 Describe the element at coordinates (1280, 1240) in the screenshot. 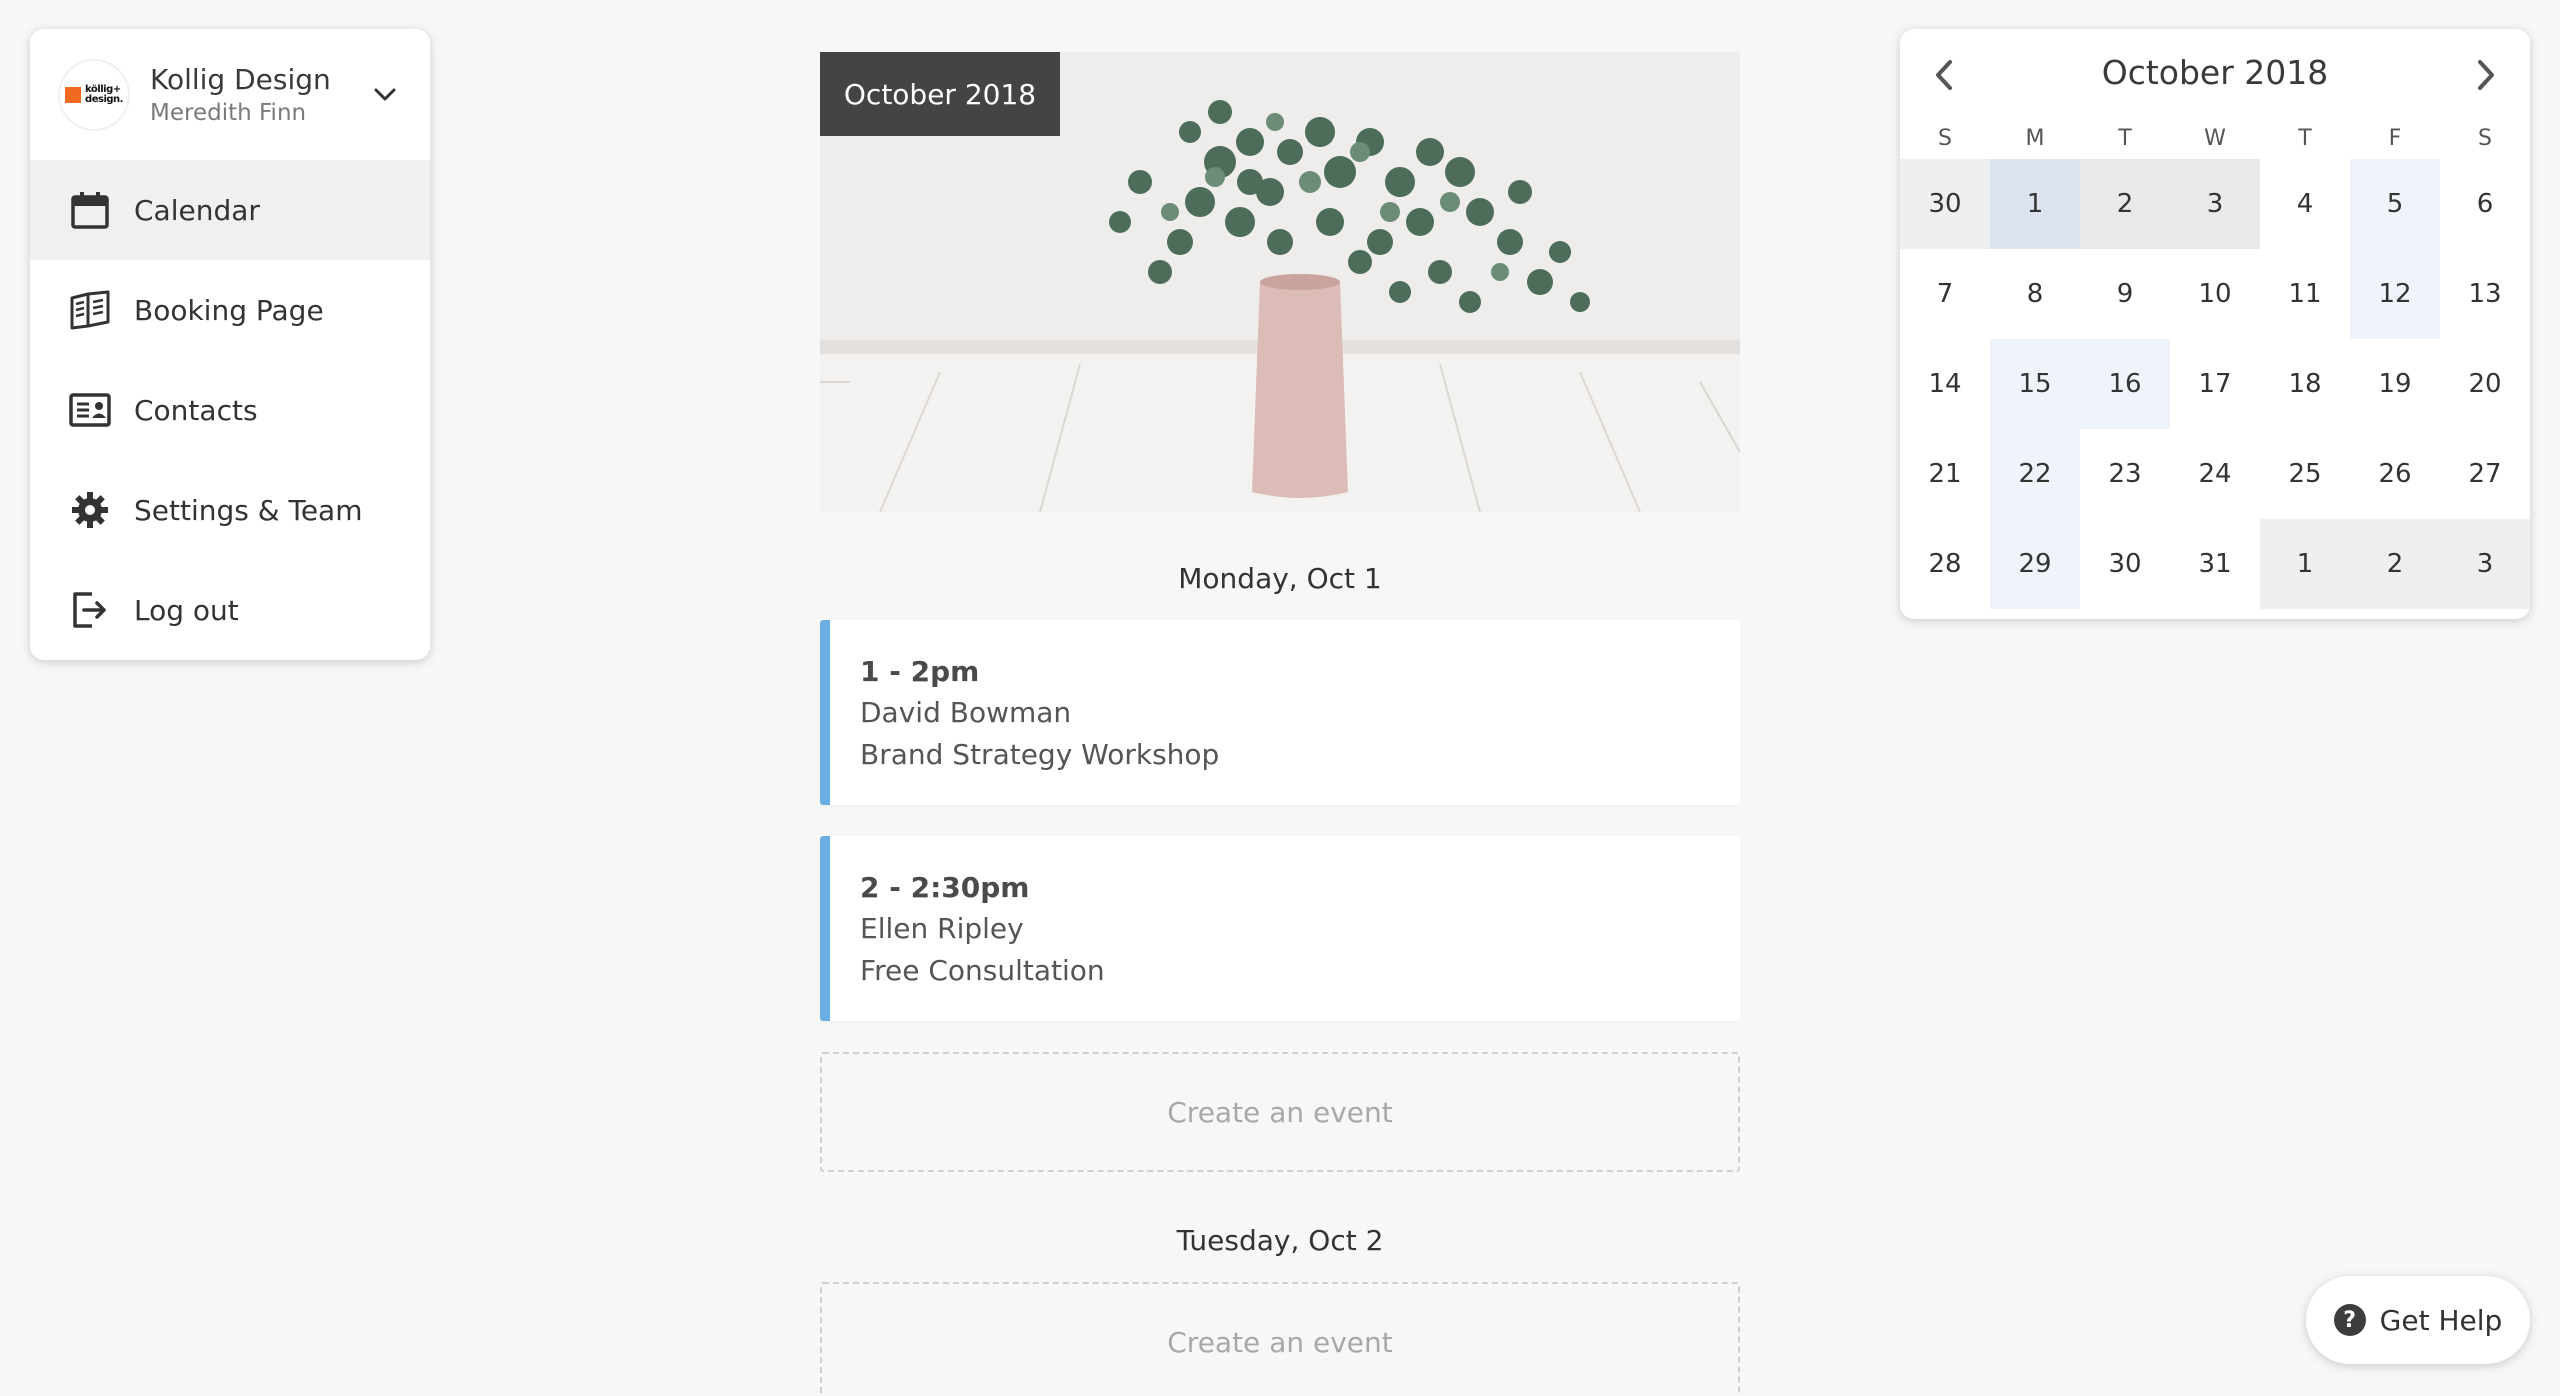

I see `day-heading: Tuesday, Oct 2` at that location.